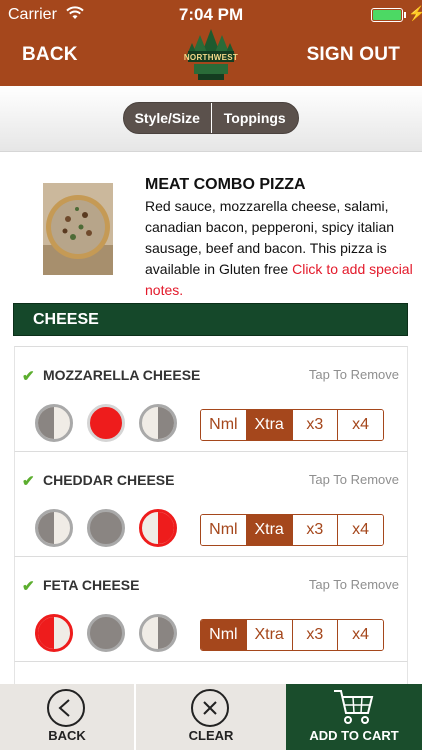 This screenshot has height=750, width=422. Describe the element at coordinates (225, 184) in the screenshot. I see `product-title: MEAT COMBO PIZZA` at that location.